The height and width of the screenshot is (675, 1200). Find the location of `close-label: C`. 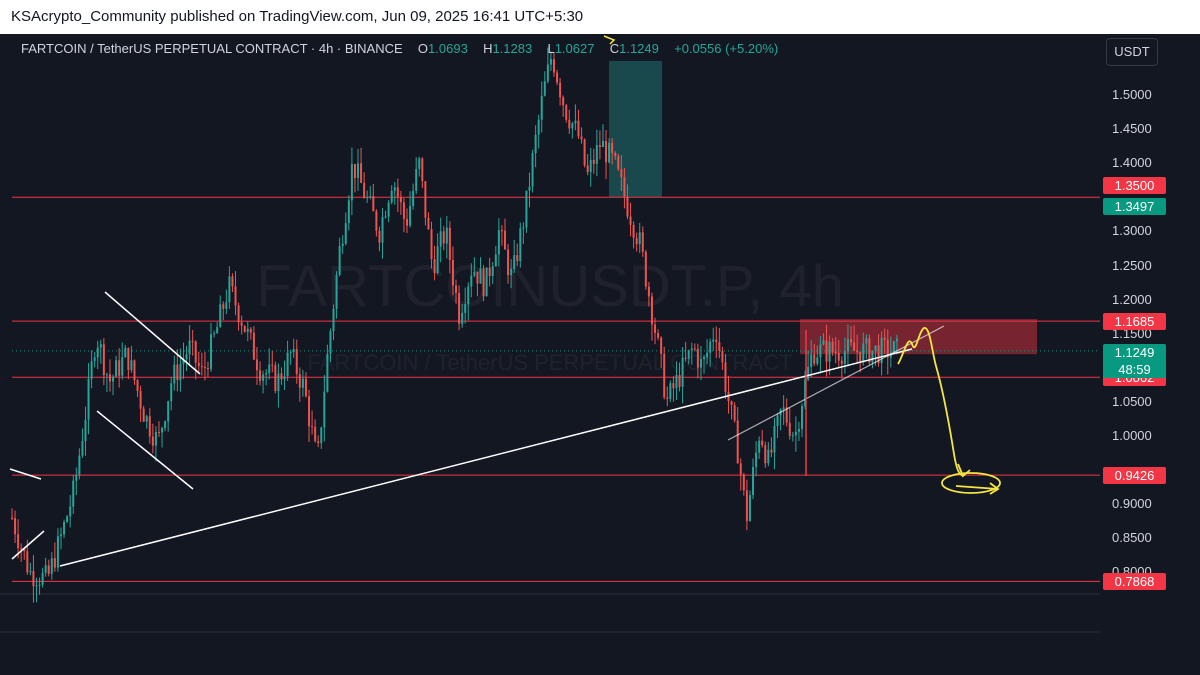

close-label: C is located at coordinates (614, 48).